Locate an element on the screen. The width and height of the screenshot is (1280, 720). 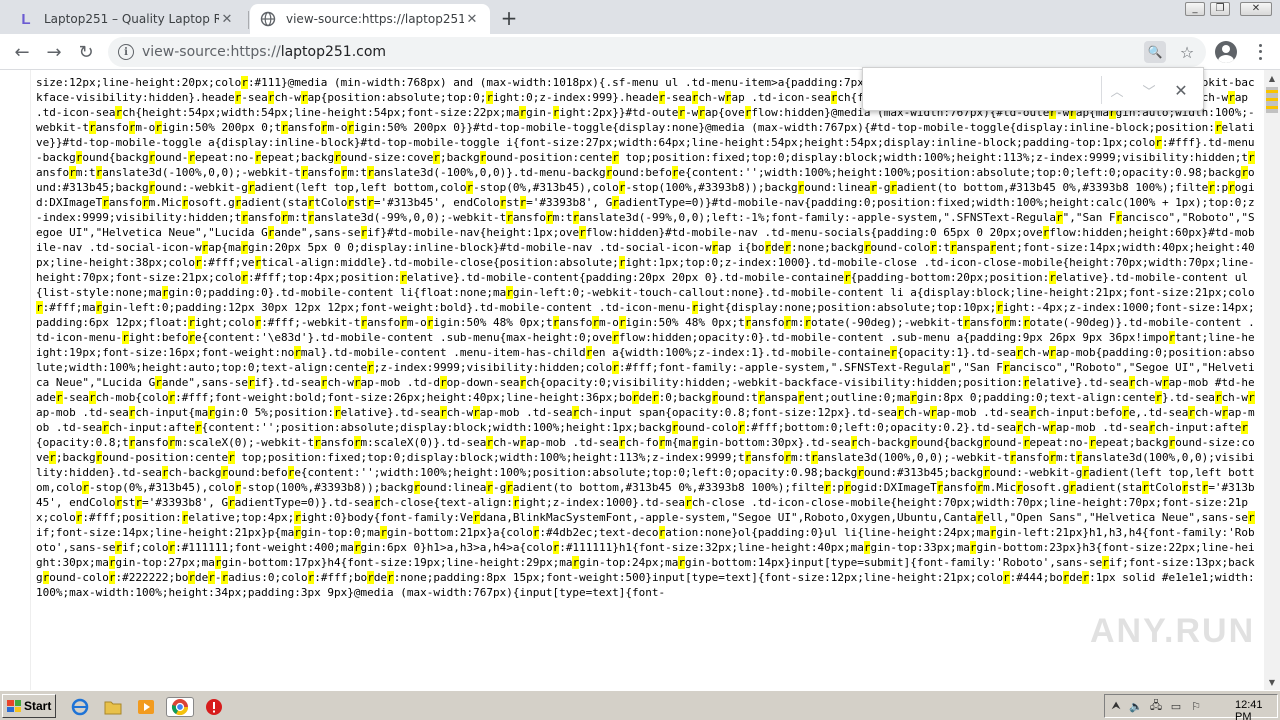
back-arrow-icon: ← is located at coordinates (22, 52).